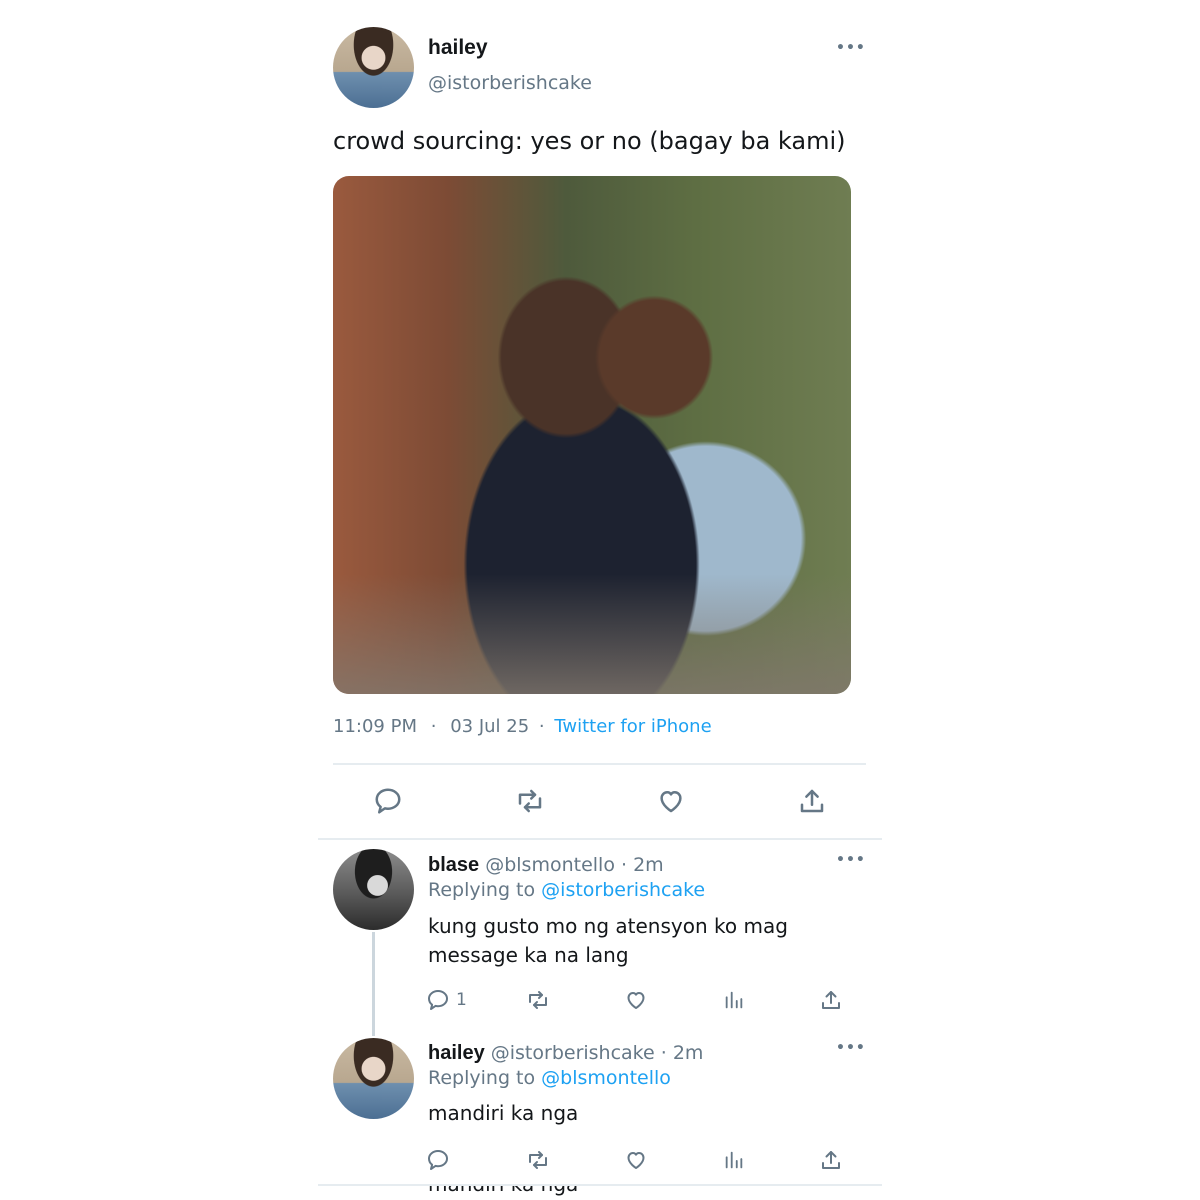  I want to click on reply-author-handle: @blsmontello, so click(550, 865).